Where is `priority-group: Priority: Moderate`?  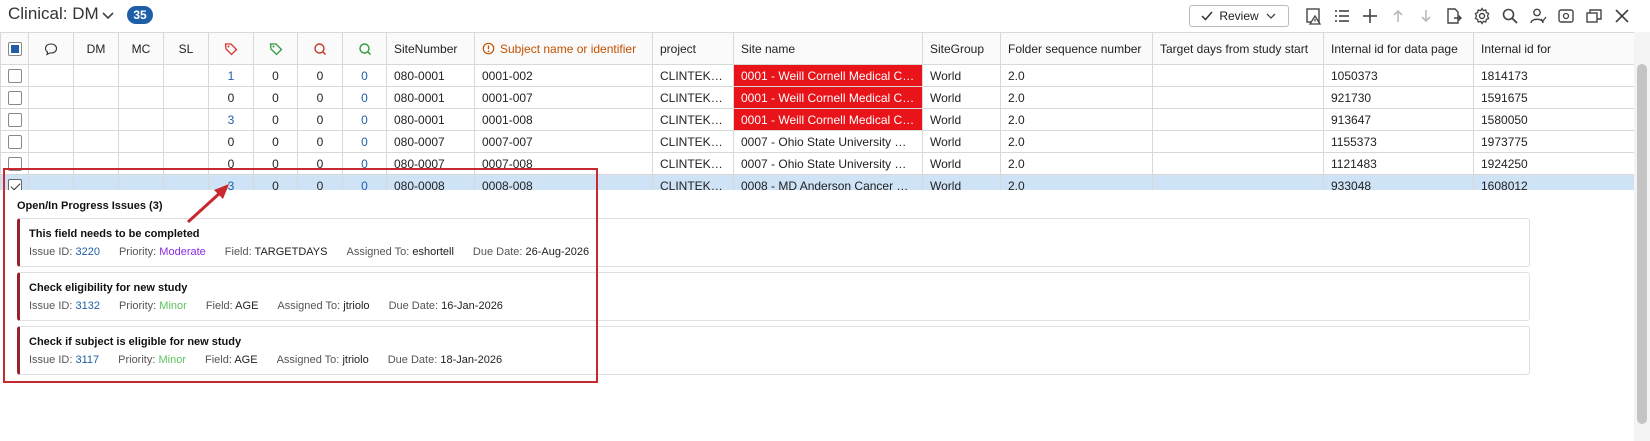 priority-group: Priority: Moderate is located at coordinates (162, 252).